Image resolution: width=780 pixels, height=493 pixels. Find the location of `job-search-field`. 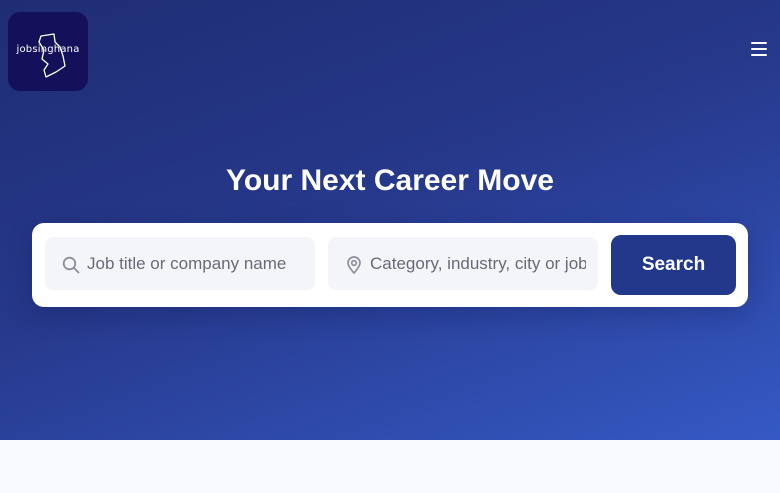

job-search-field is located at coordinates (180, 263).